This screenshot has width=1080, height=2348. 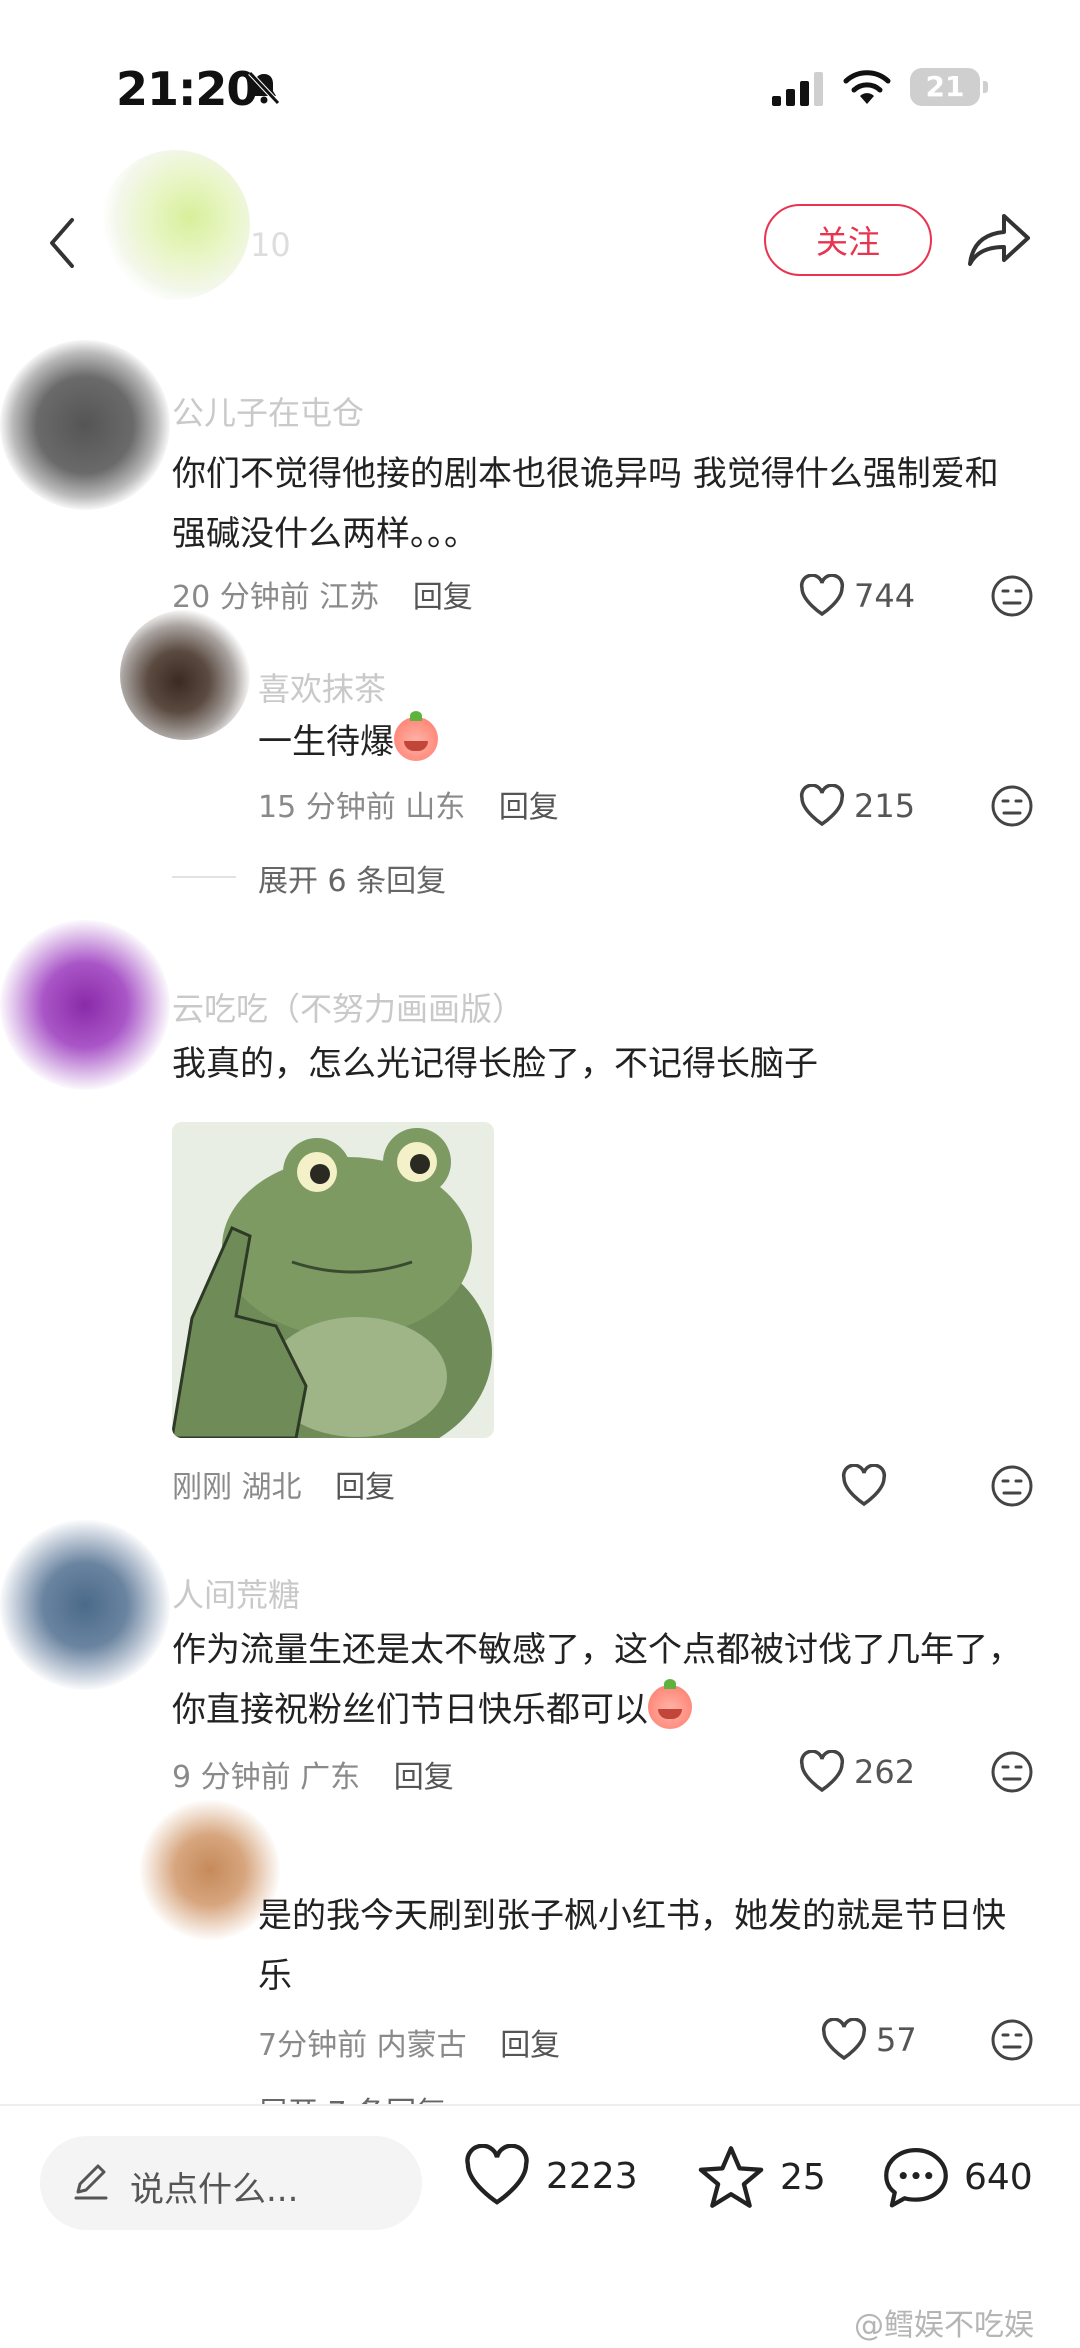 I want to click on status-time: 21:20, so click(x=187, y=89).